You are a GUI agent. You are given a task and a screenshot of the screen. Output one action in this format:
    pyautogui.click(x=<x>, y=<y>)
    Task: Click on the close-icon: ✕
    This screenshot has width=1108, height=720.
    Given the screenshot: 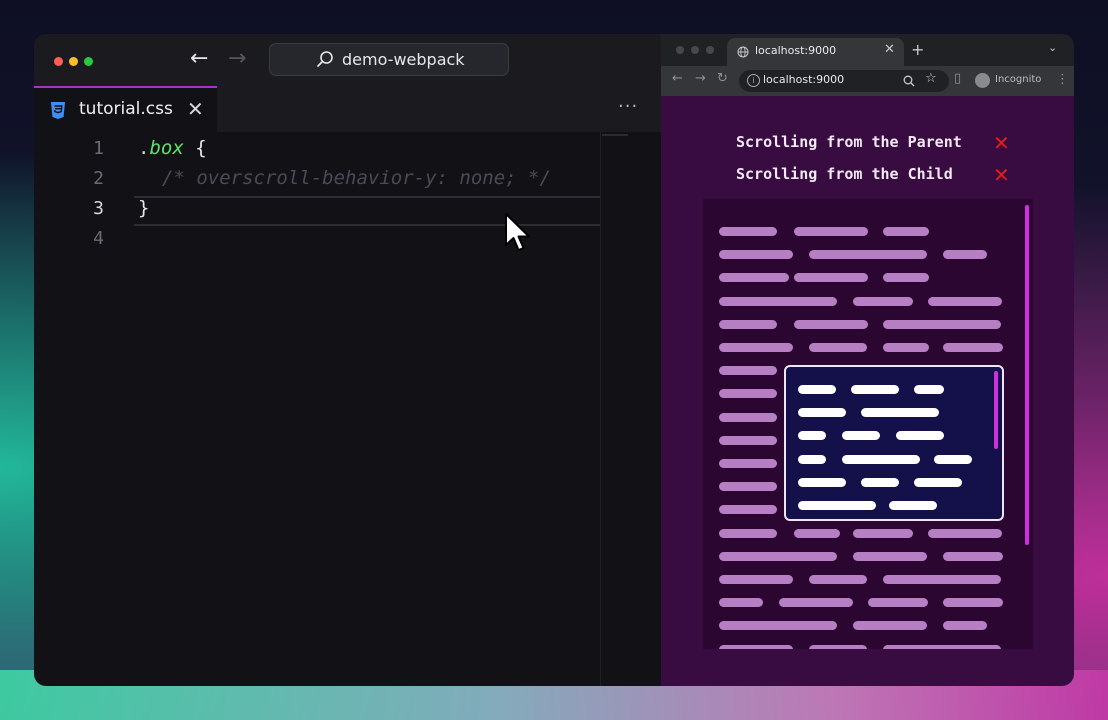 What is the action you would take?
    pyautogui.click(x=195, y=109)
    